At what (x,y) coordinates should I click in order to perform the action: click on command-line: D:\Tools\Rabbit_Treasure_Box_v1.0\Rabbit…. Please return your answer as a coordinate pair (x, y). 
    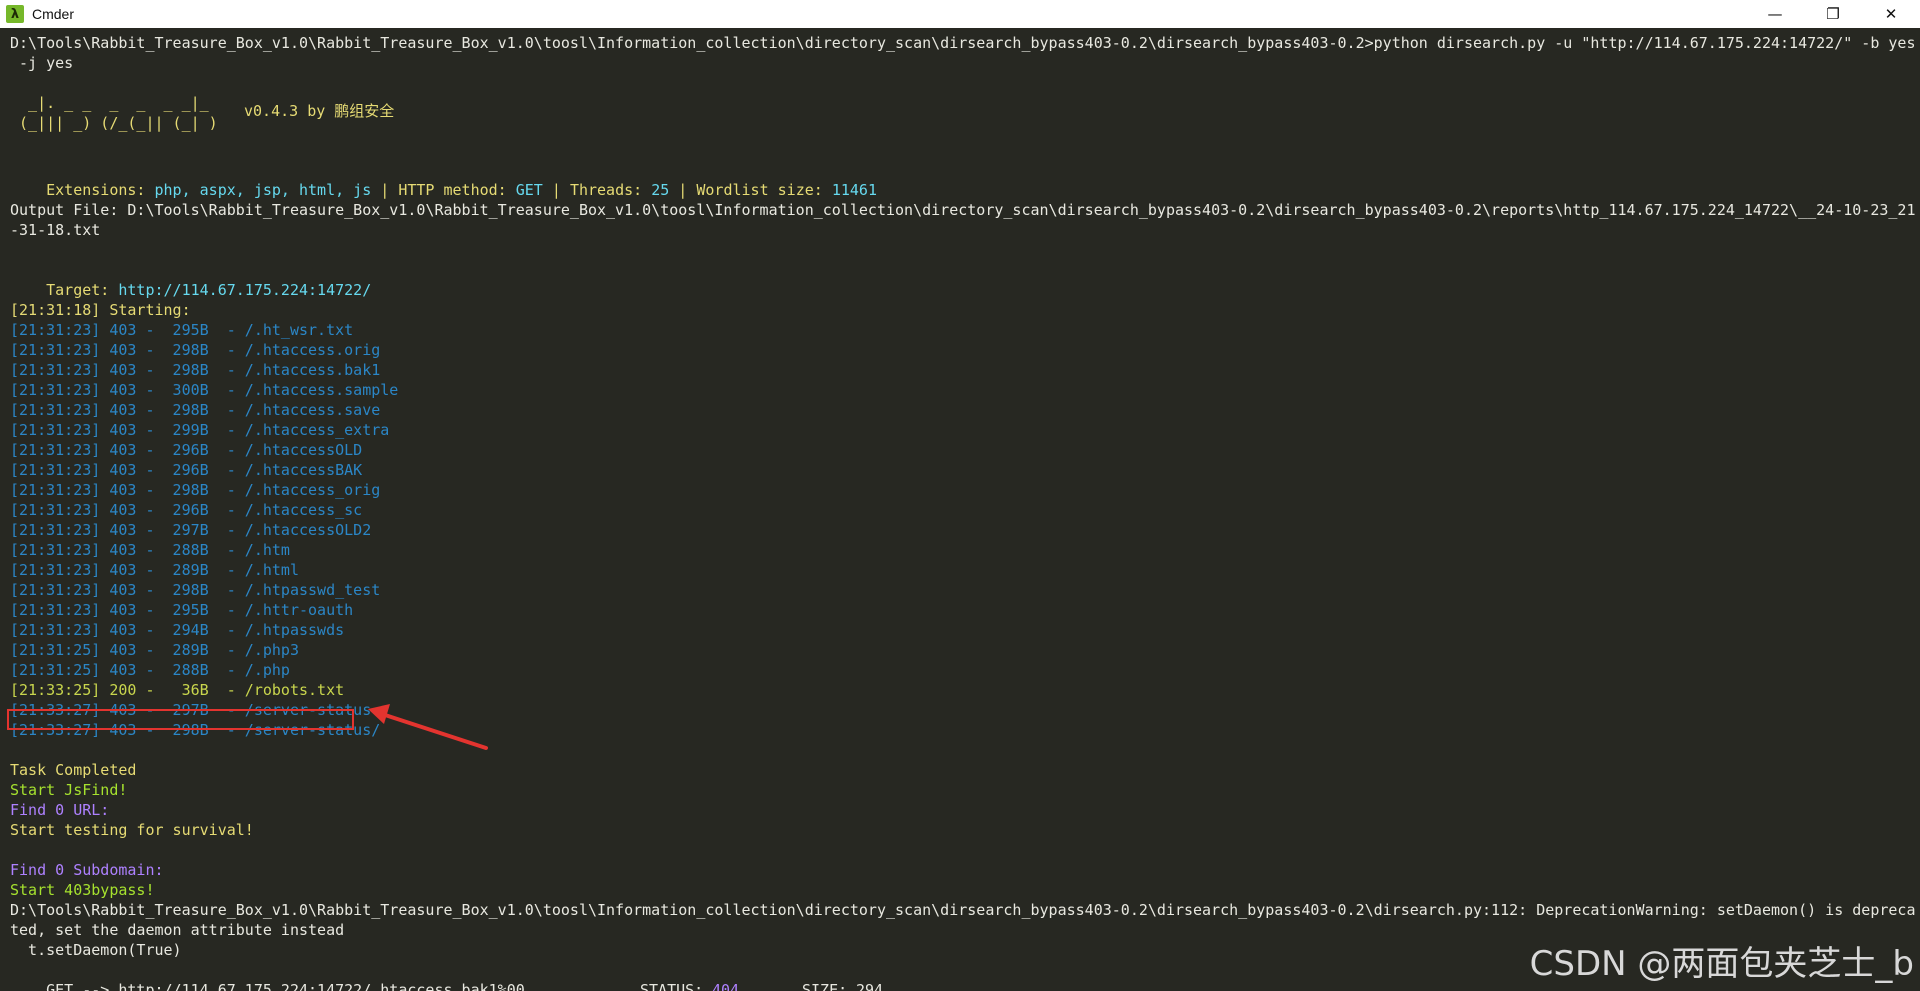
    Looking at the image, I should click on (963, 43).